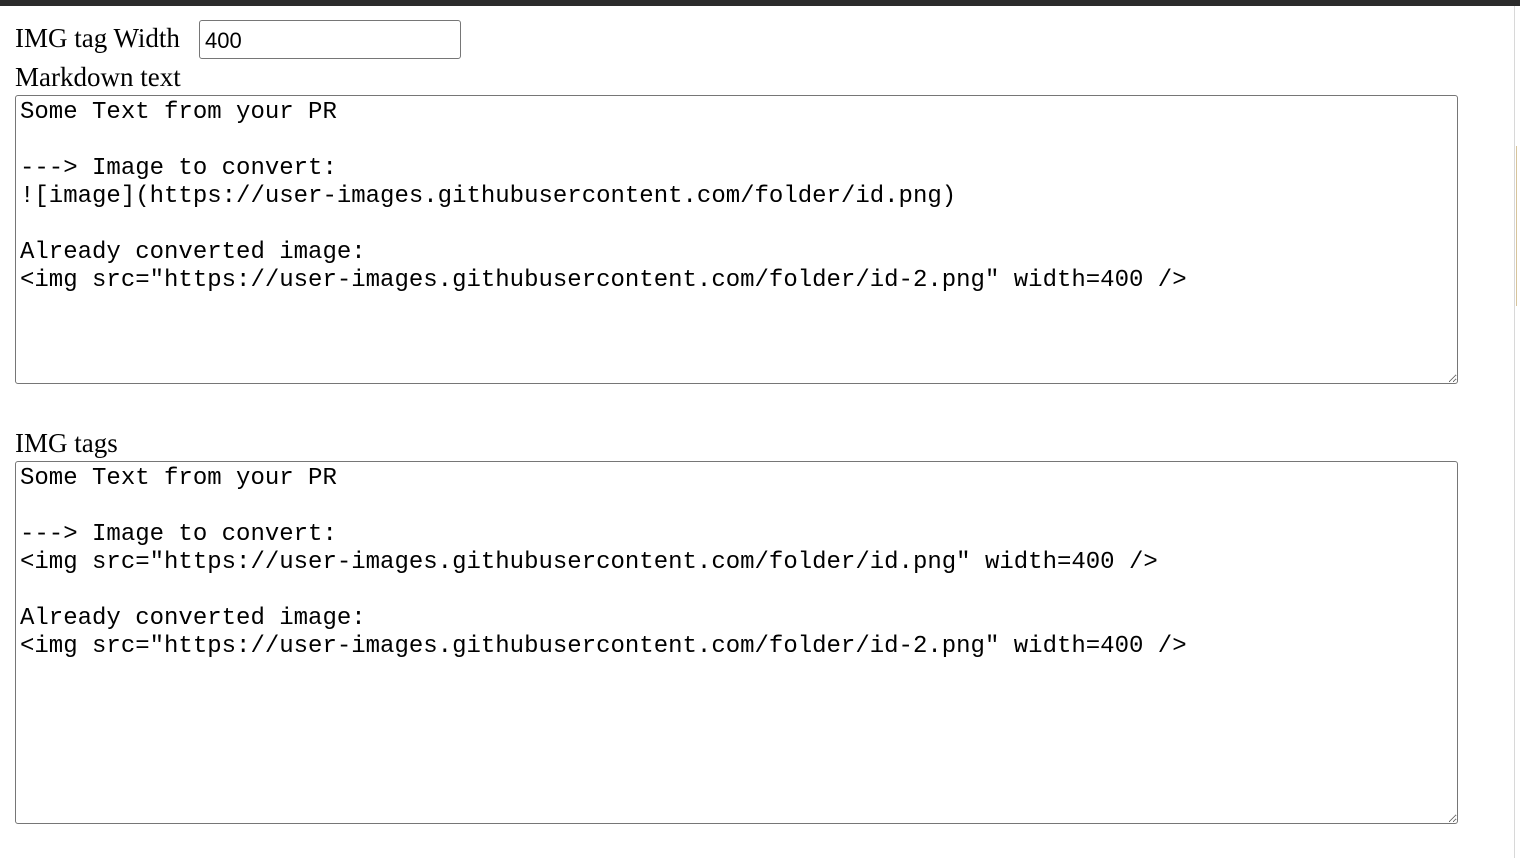 The height and width of the screenshot is (858, 1520). Describe the element at coordinates (1517, 432) in the screenshot. I see `window-right-edge` at that location.